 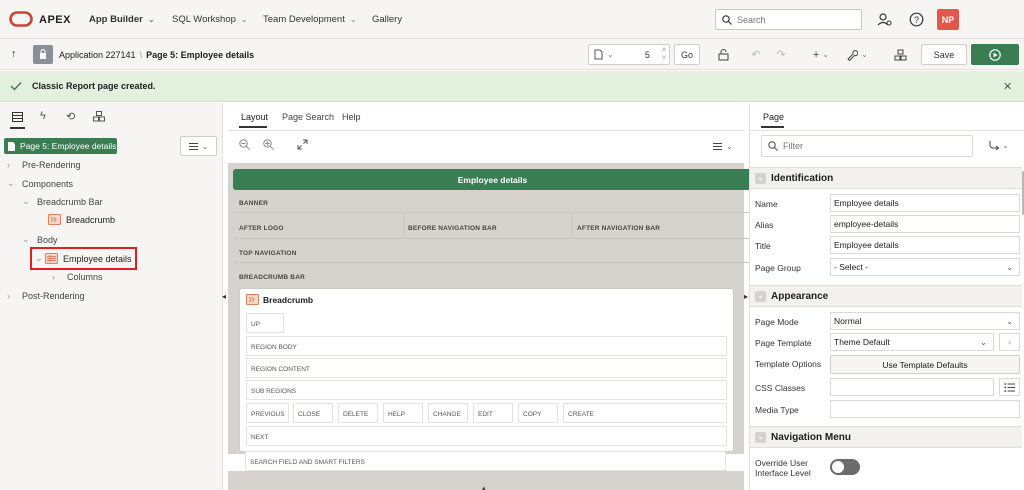 I want to click on layout-row-top-navigation: TOP NAVIGATION, so click(x=268, y=253).